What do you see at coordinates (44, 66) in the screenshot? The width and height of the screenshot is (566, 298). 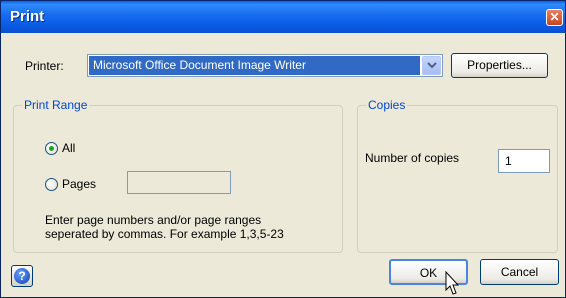 I see `printer-label: Printer:` at bounding box center [44, 66].